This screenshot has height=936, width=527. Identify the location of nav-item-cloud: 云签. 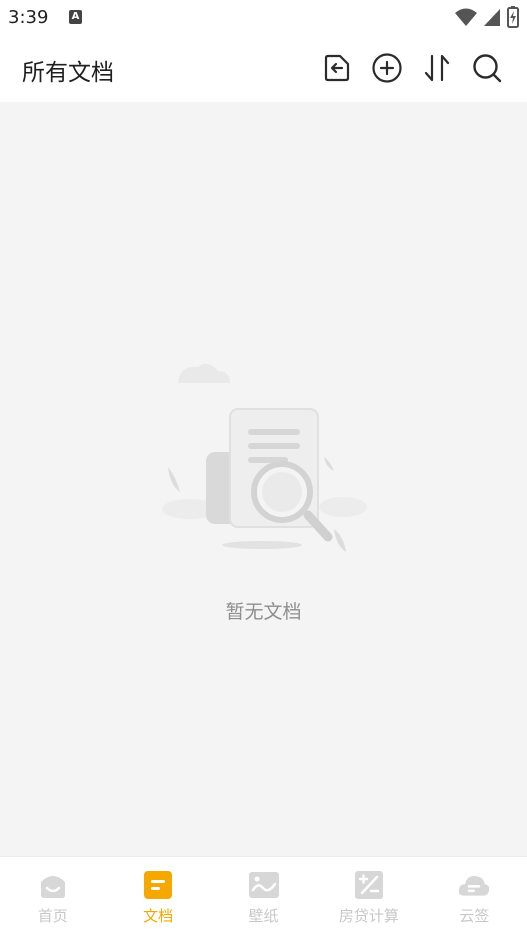
(474, 896).